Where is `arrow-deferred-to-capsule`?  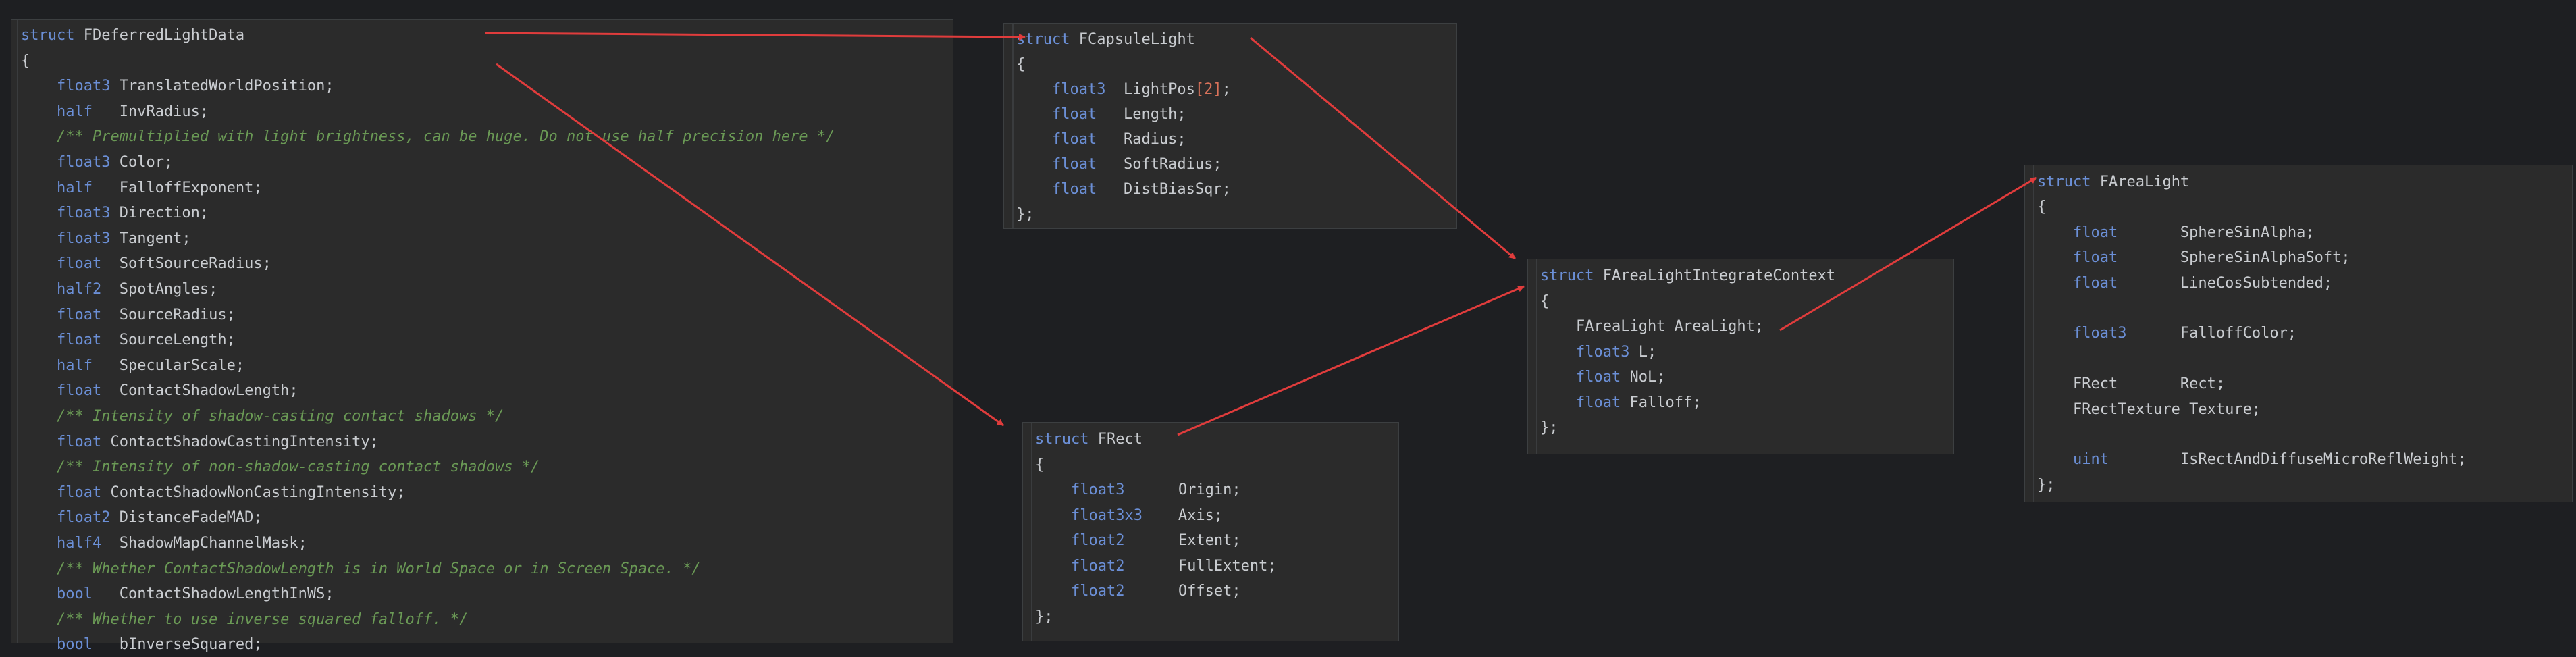 arrow-deferred-to-capsule is located at coordinates (755, 36).